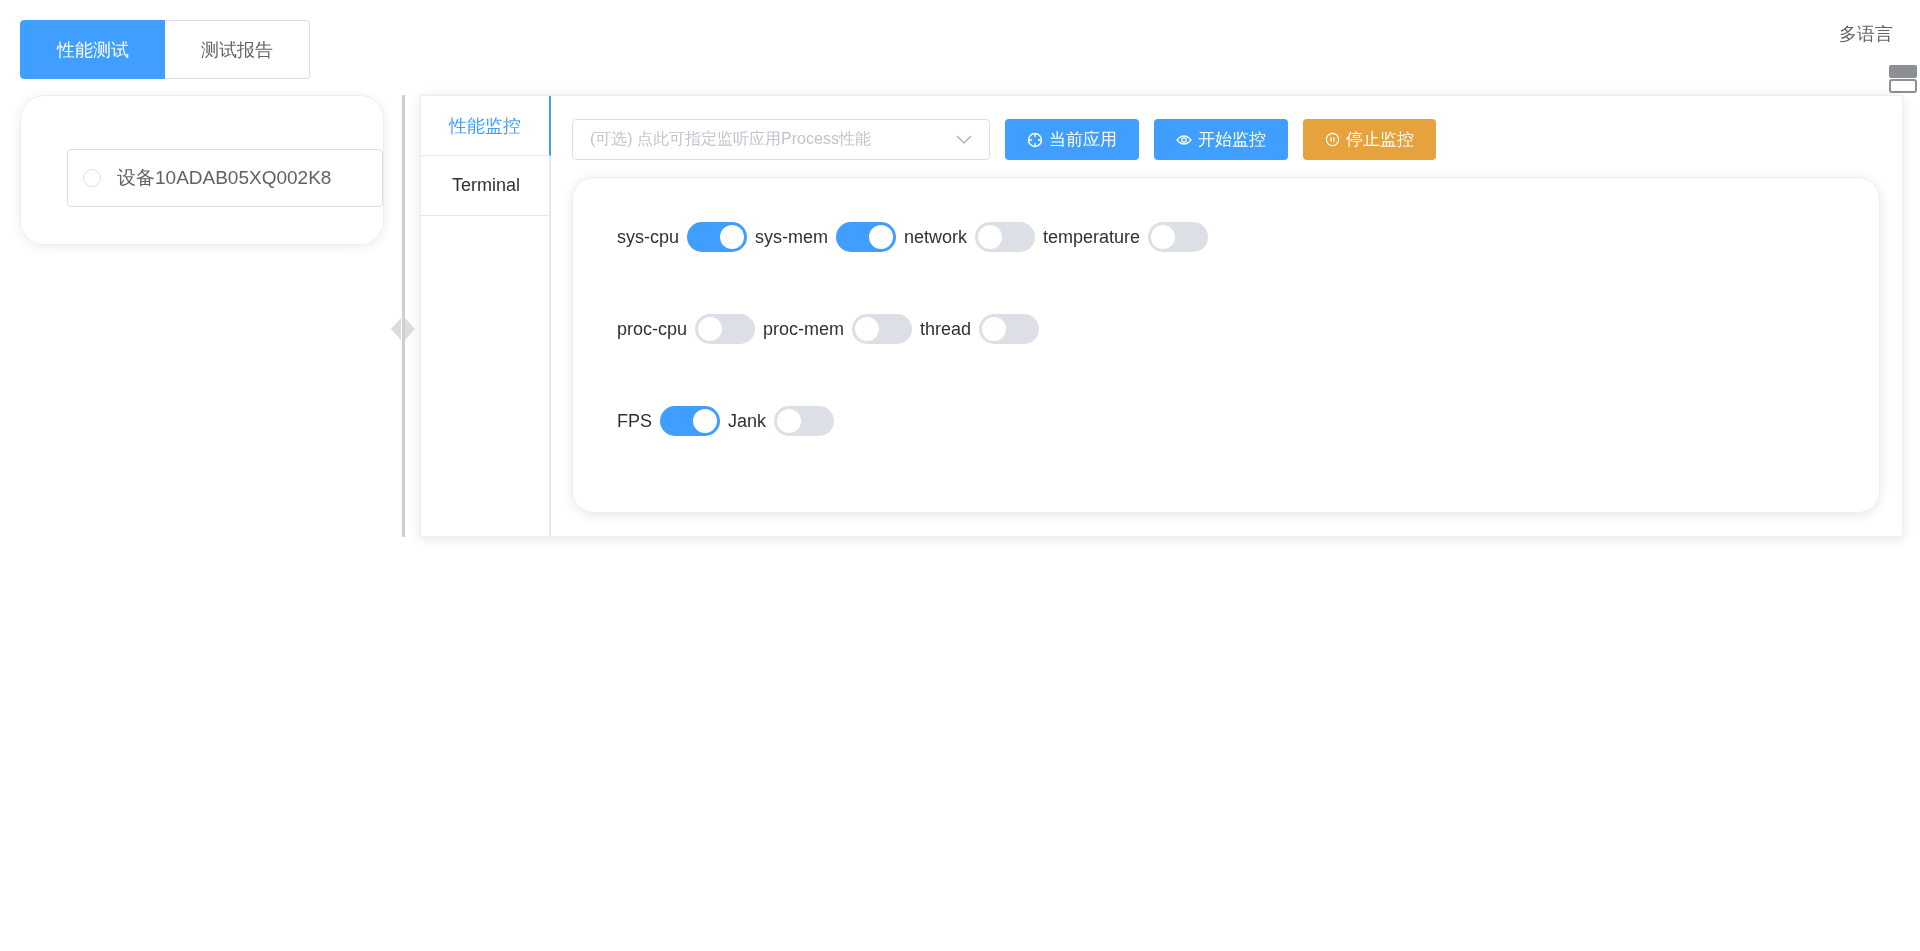 This screenshot has width=1920, height=951. What do you see at coordinates (486, 126) in the screenshot?
I see `side-tab: 性能监控` at bounding box center [486, 126].